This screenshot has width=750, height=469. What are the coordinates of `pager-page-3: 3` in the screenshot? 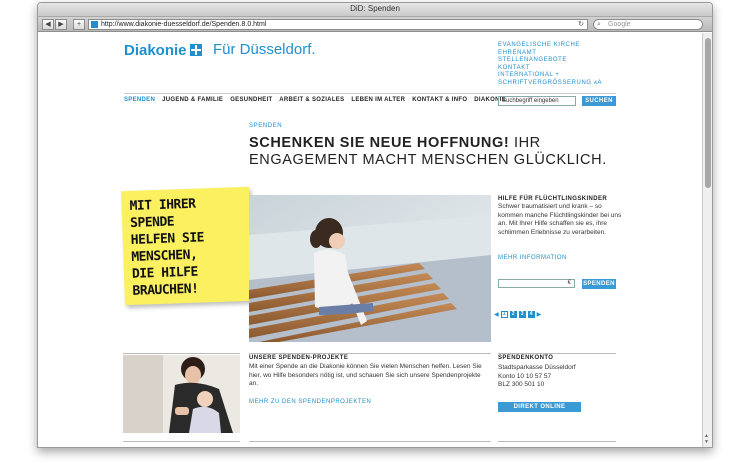 It's located at (522, 314).